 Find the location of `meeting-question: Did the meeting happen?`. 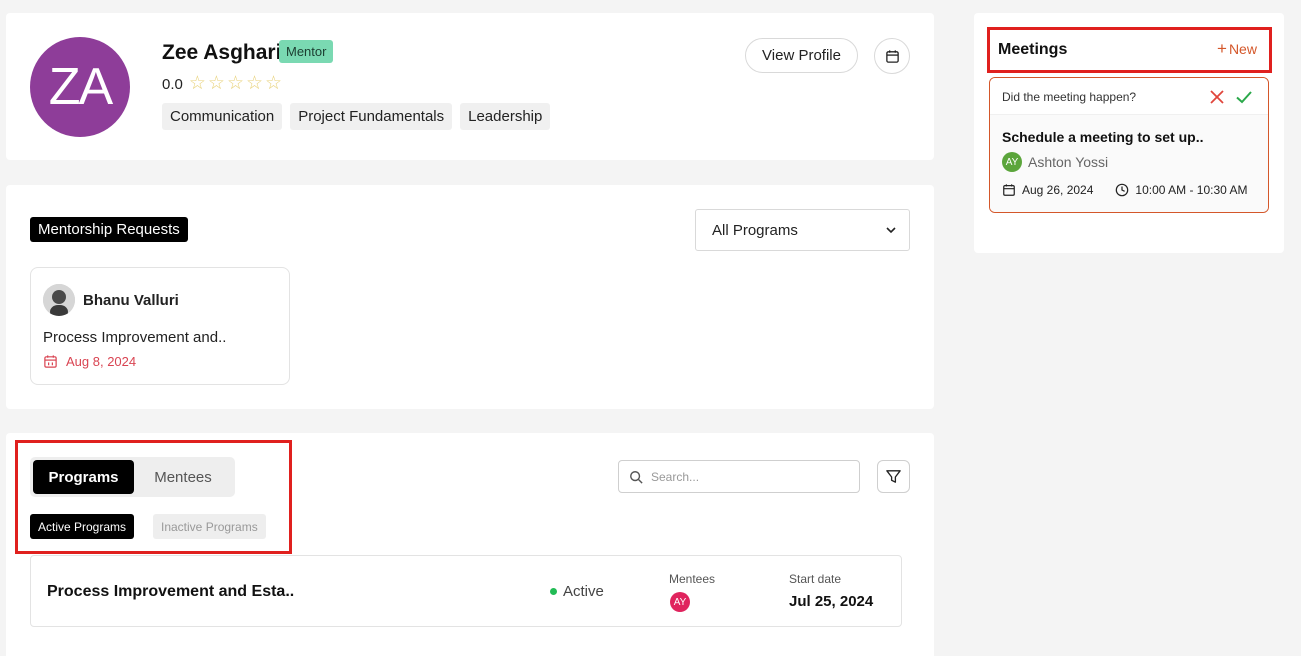

meeting-question: Did the meeting happen? is located at coordinates (1069, 97).